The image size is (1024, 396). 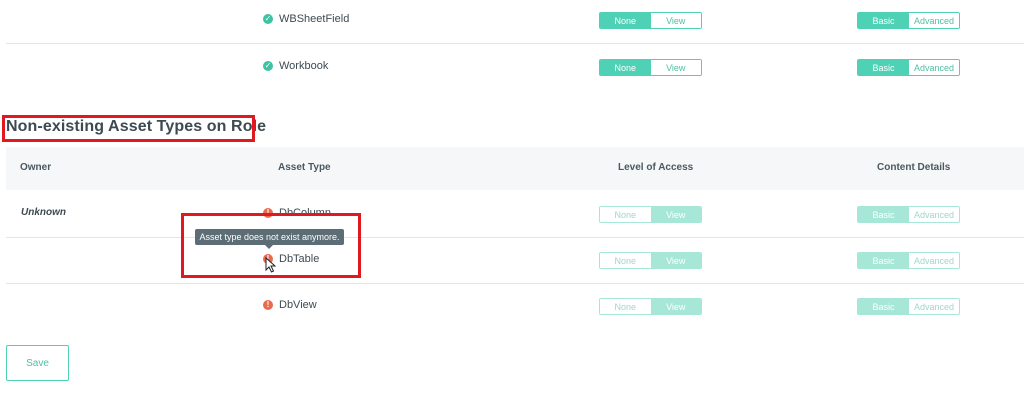 What do you see at coordinates (304, 167) in the screenshot?
I see `column-header-asset-type: Asset Type` at bounding box center [304, 167].